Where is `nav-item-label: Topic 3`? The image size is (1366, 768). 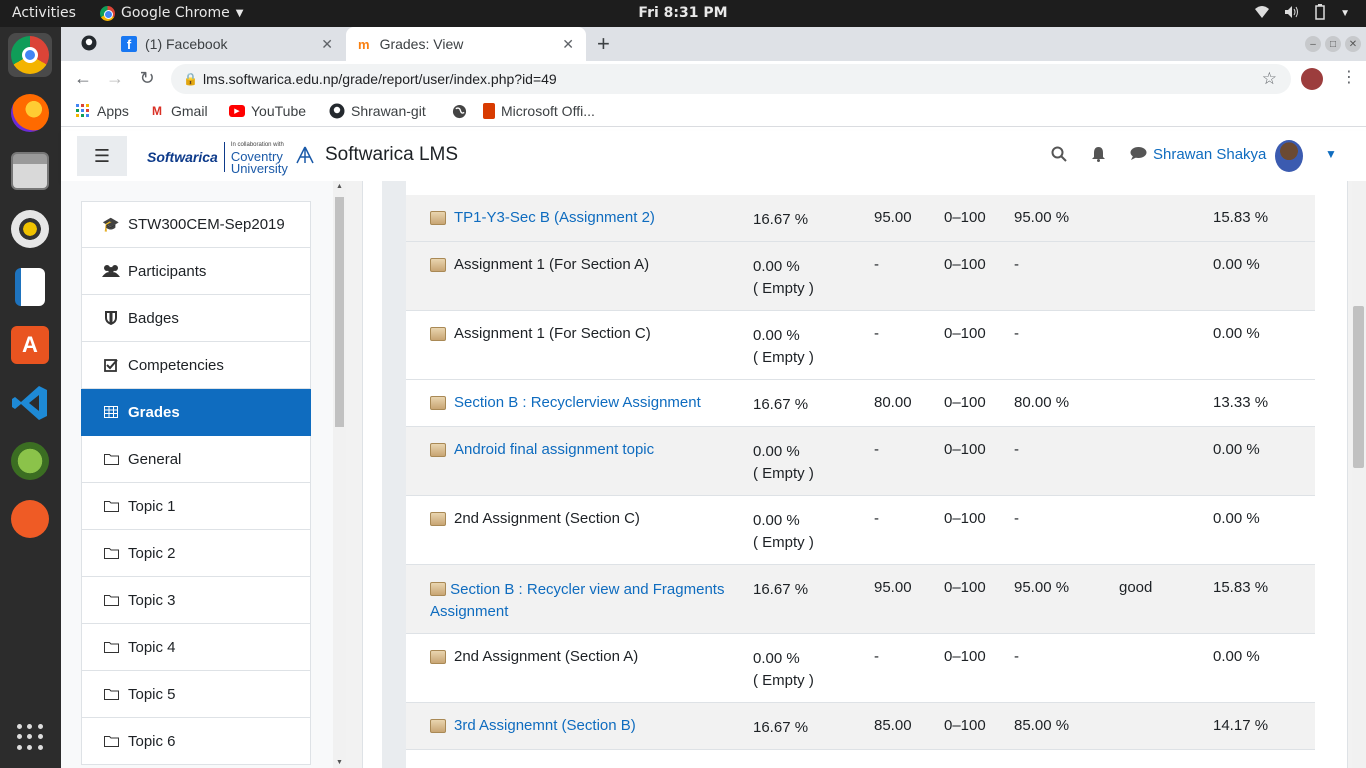
nav-item-label: Topic 3 is located at coordinates (152, 600).